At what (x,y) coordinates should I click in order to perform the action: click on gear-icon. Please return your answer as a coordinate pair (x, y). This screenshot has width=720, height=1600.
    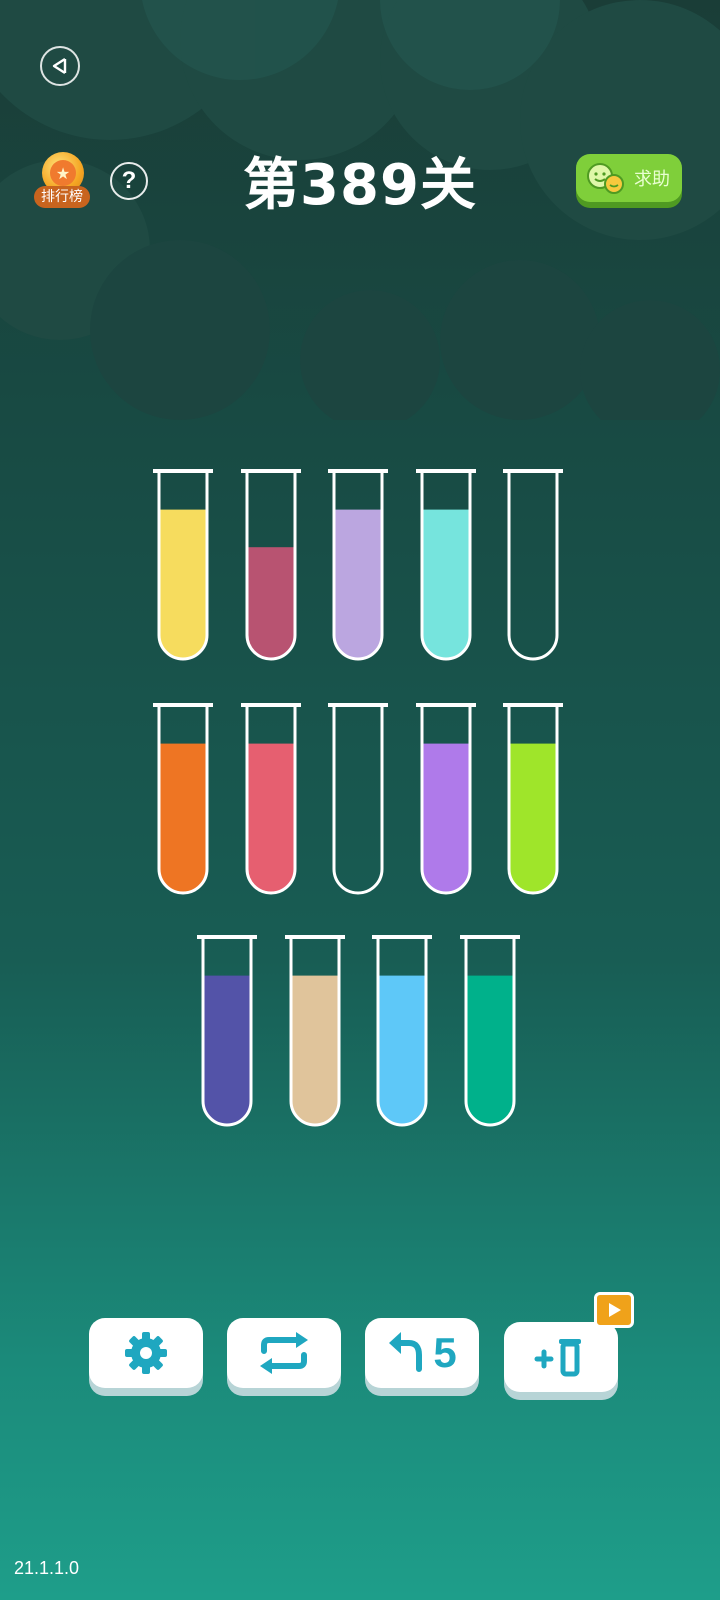
    Looking at the image, I should click on (146, 1353).